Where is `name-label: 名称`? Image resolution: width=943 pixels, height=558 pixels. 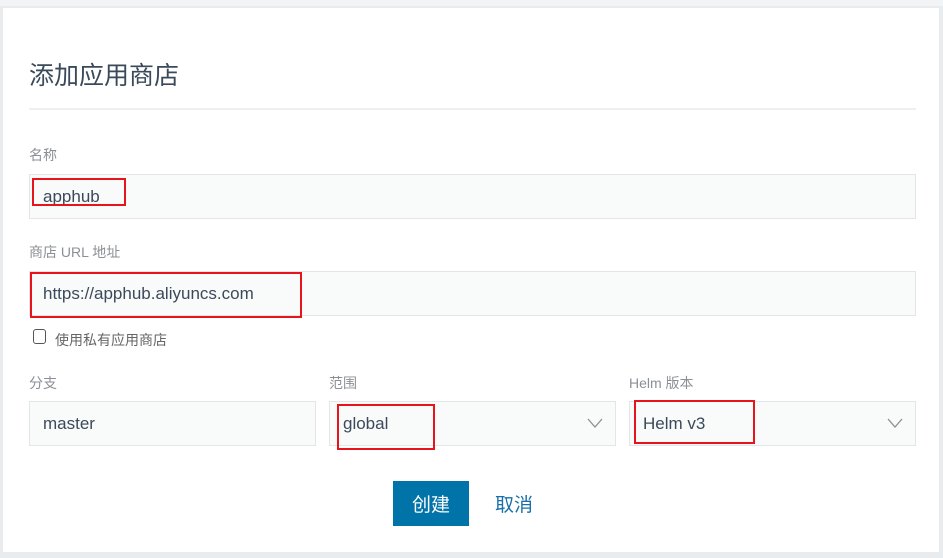
name-label: 名称 is located at coordinates (43, 155).